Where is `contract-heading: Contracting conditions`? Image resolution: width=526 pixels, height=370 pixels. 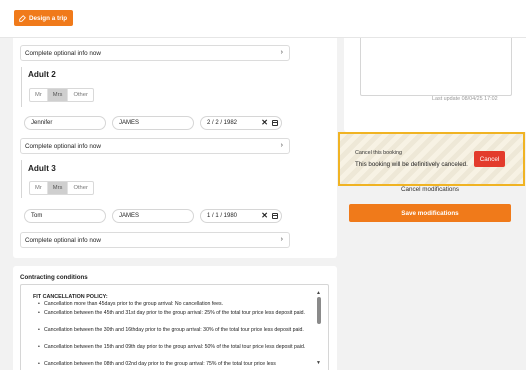 contract-heading: Contracting conditions is located at coordinates (54, 277).